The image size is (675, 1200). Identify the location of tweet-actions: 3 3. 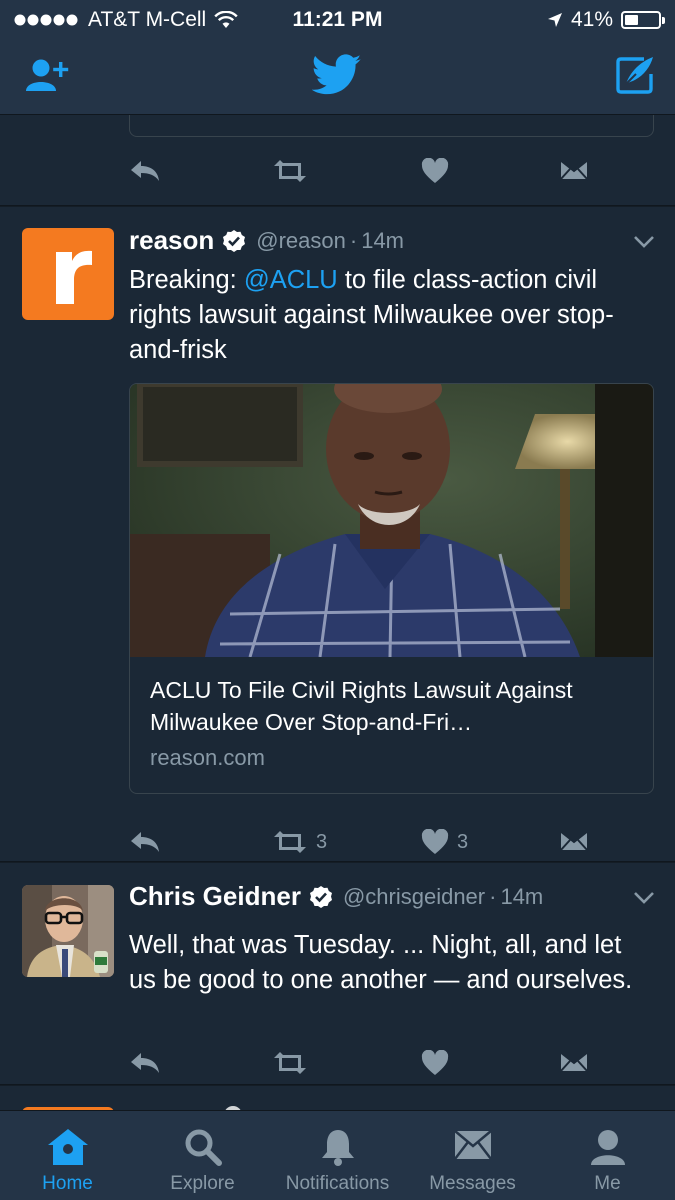
(392, 844).